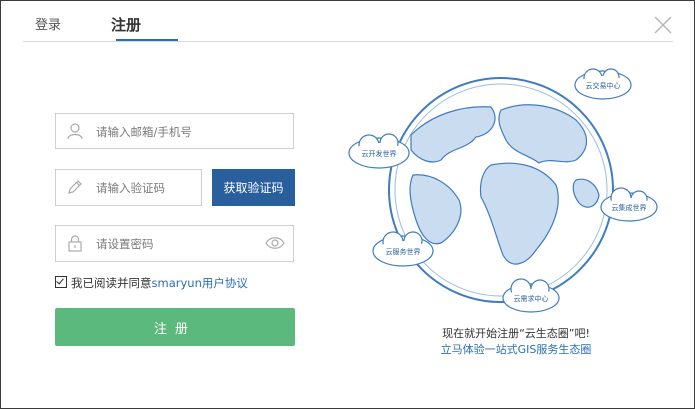 The height and width of the screenshot is (409, 695). What do you see at coordinates (200, 283) in the screenshot?
I see `user-agreement-link: smaryun用户协议` at bounding box center [200, 283].